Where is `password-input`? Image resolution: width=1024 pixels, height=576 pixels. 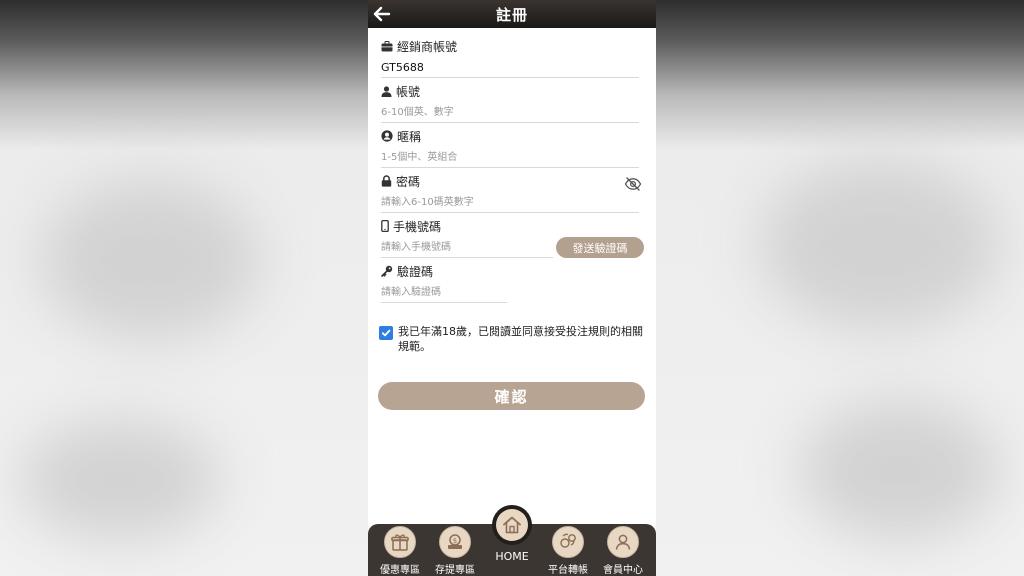
password-input is located at coordinates (510, 203).